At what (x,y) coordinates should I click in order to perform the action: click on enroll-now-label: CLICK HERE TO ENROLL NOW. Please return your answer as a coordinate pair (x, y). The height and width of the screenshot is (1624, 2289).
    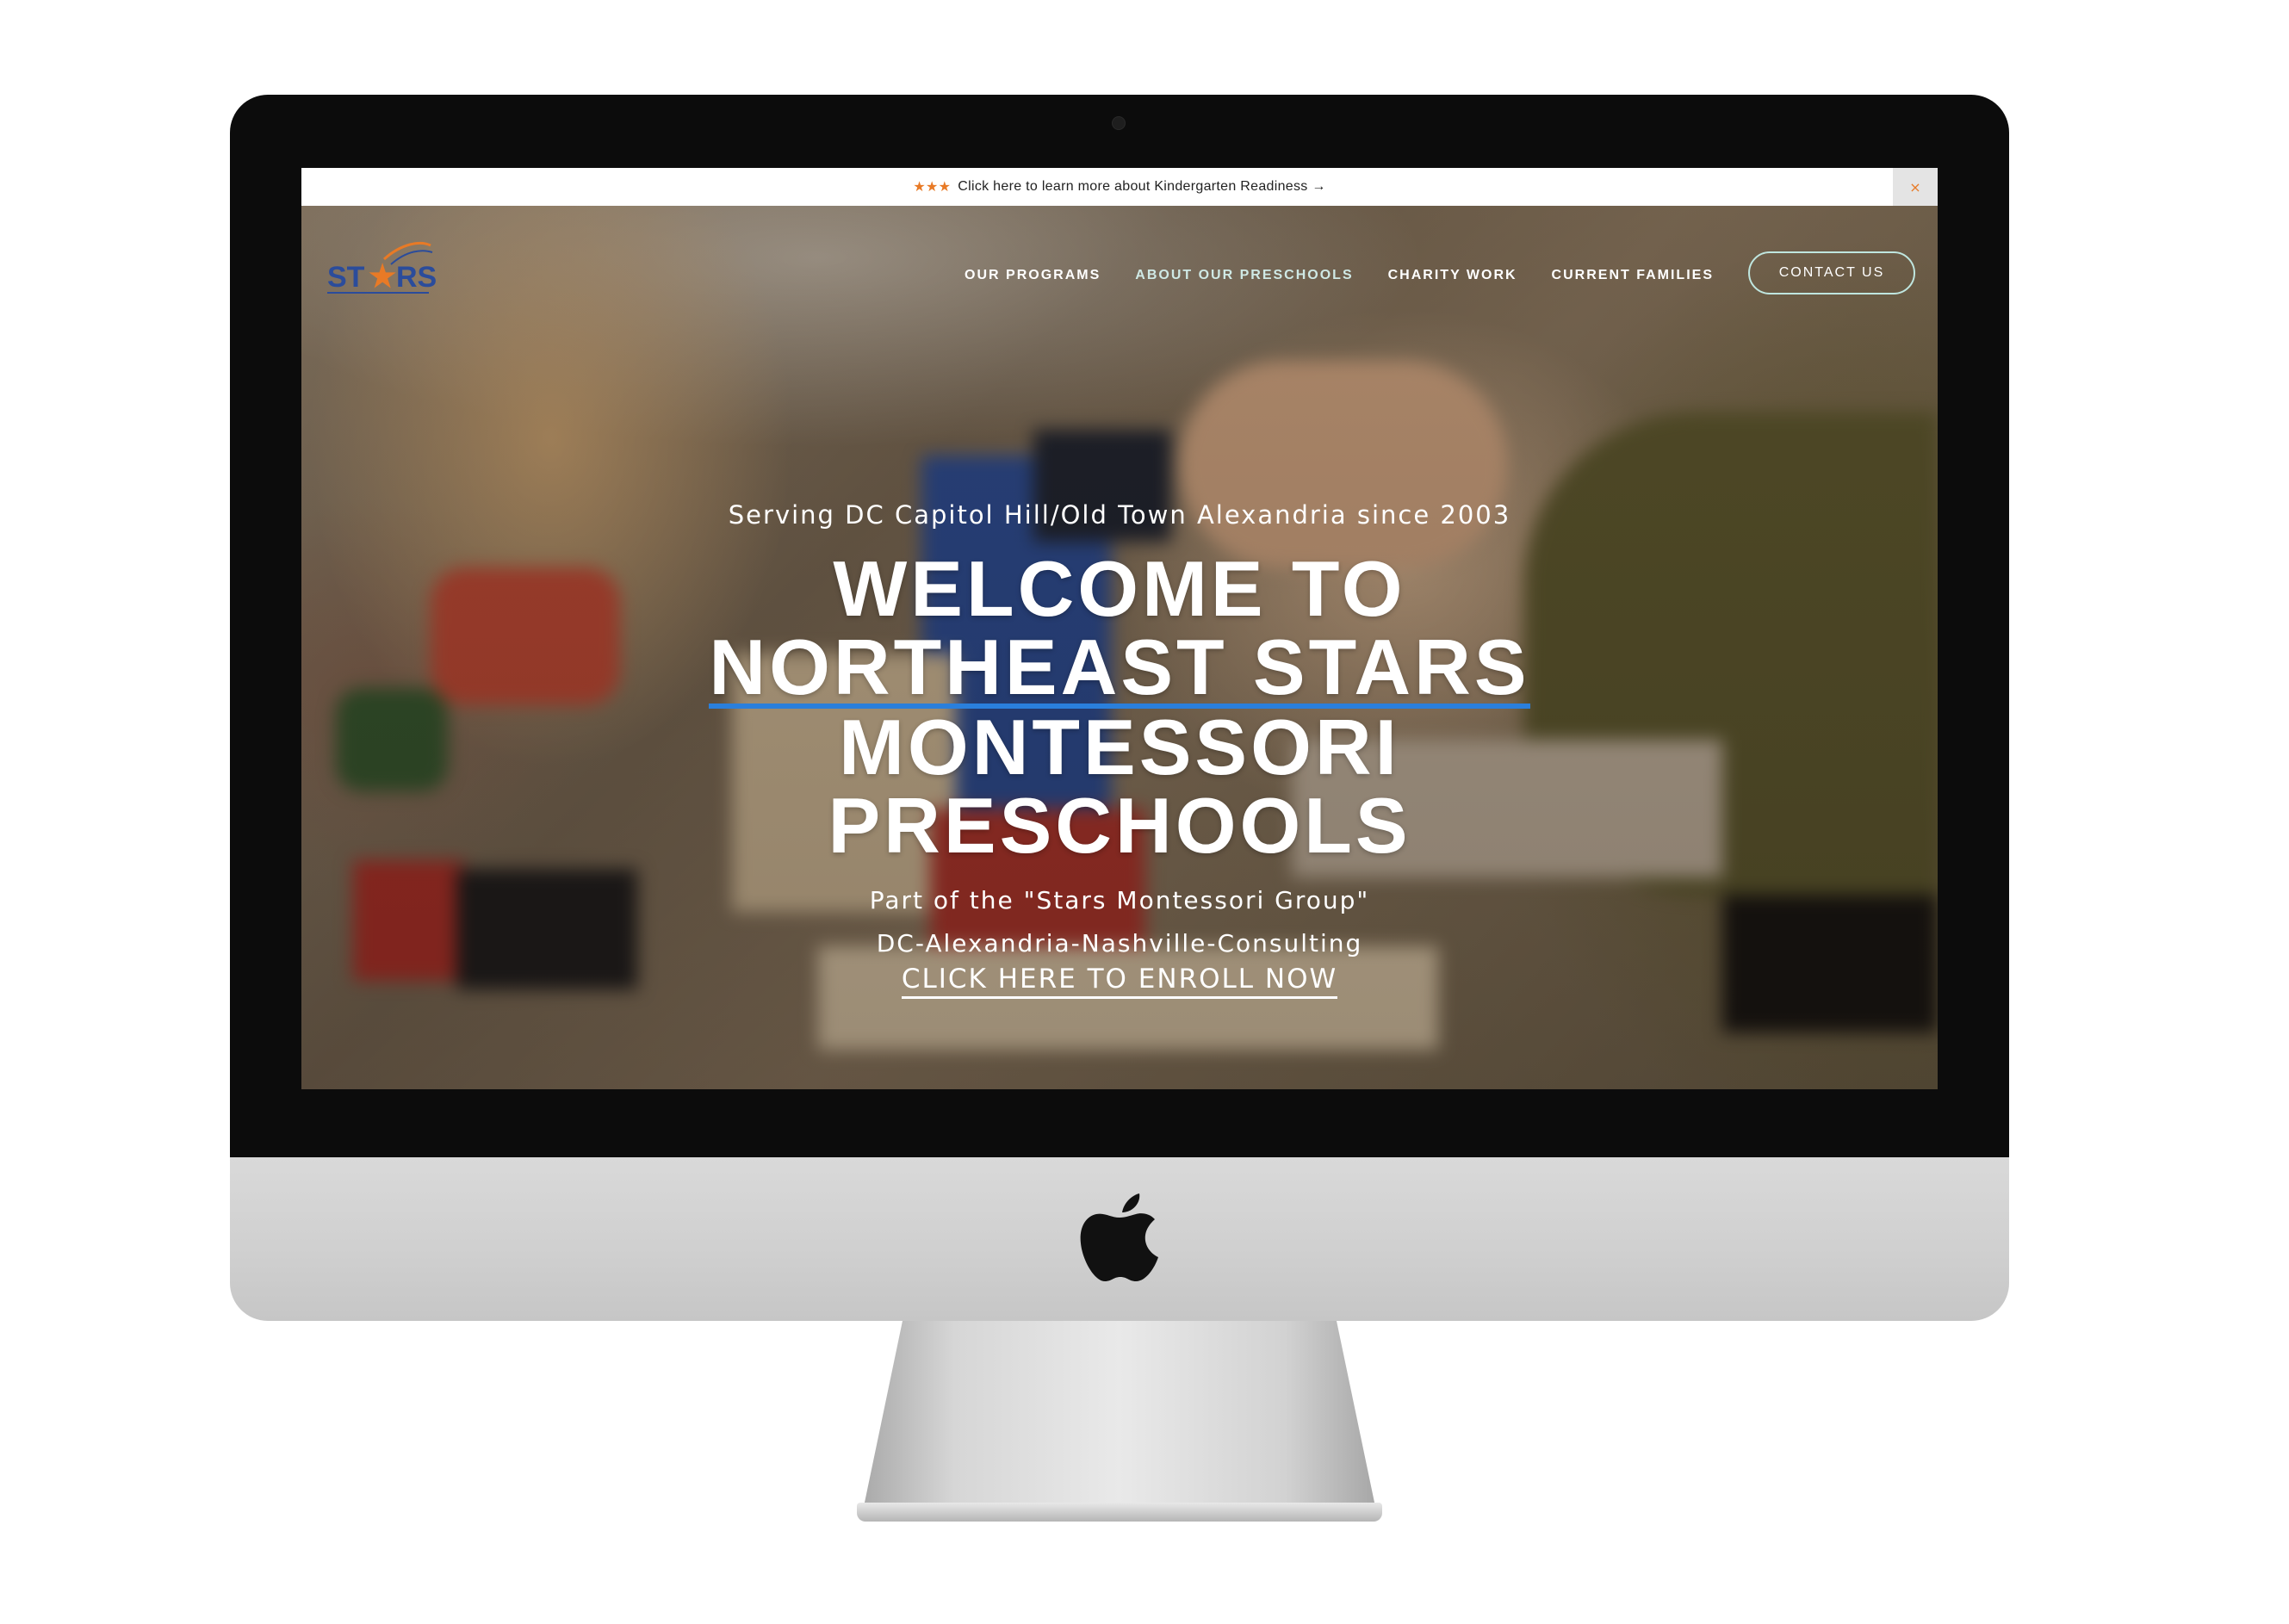
    Looking at the image, I should click on (1119, 982).